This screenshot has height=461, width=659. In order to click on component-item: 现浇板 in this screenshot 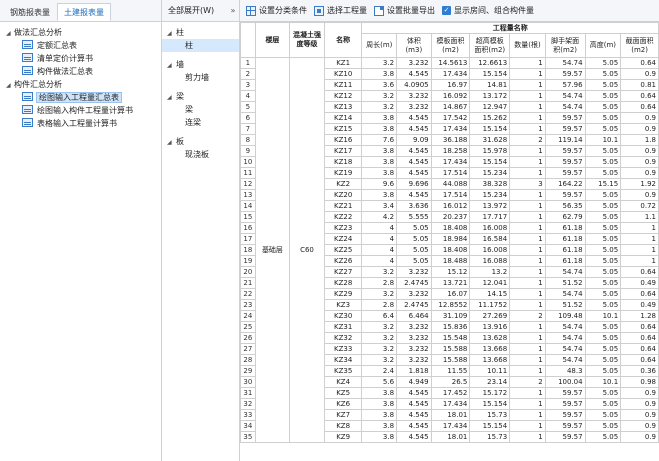, I will do `click(200, 154)`.